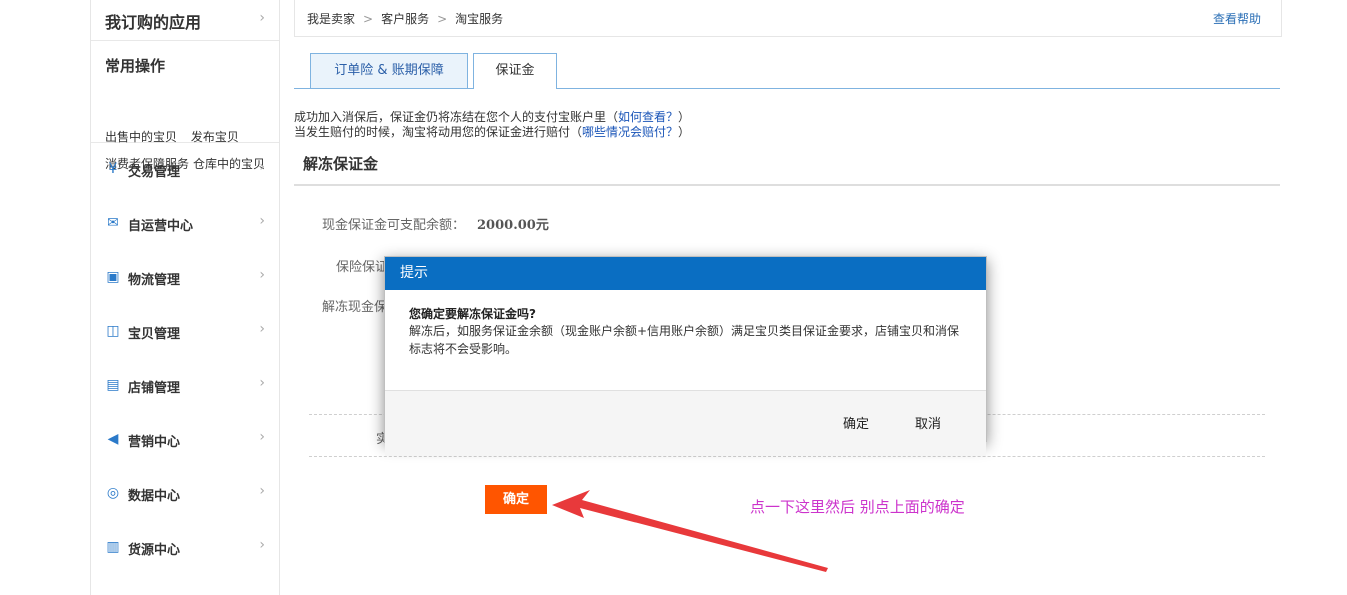  What do you see at coordinates (648, 117) in the screenshot?
I see `how-to-check-link: 如何查看？` at bounding box center [648, 117].